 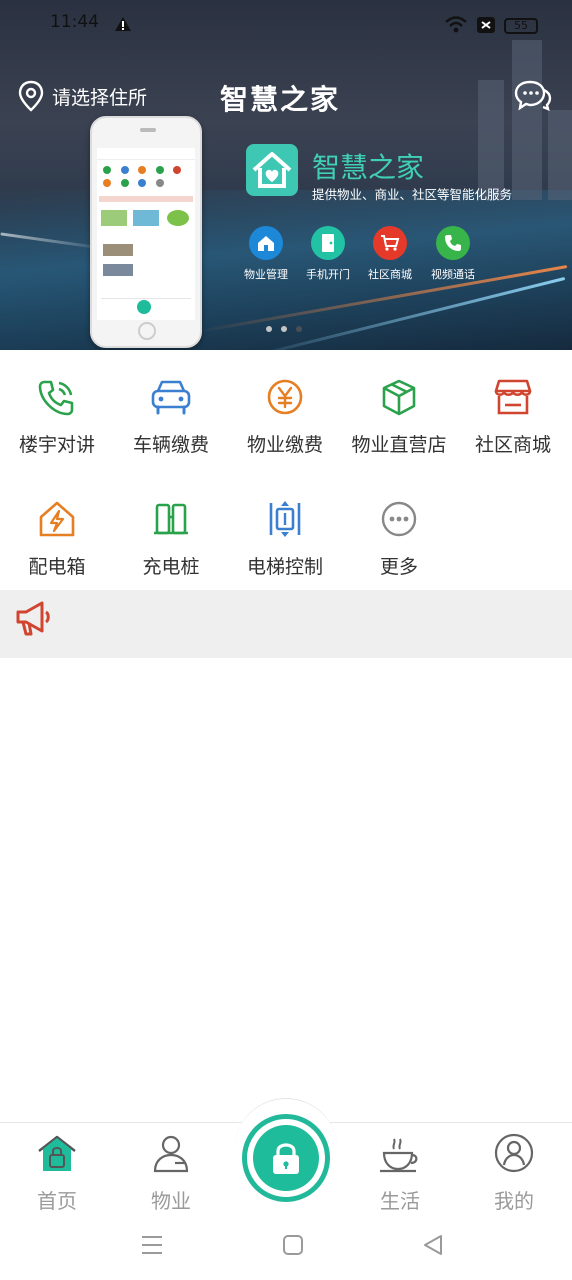 What do you see at coordinates (533, 95) in the screenshot?
I see `message-icon` at bounding box center [533, 95].